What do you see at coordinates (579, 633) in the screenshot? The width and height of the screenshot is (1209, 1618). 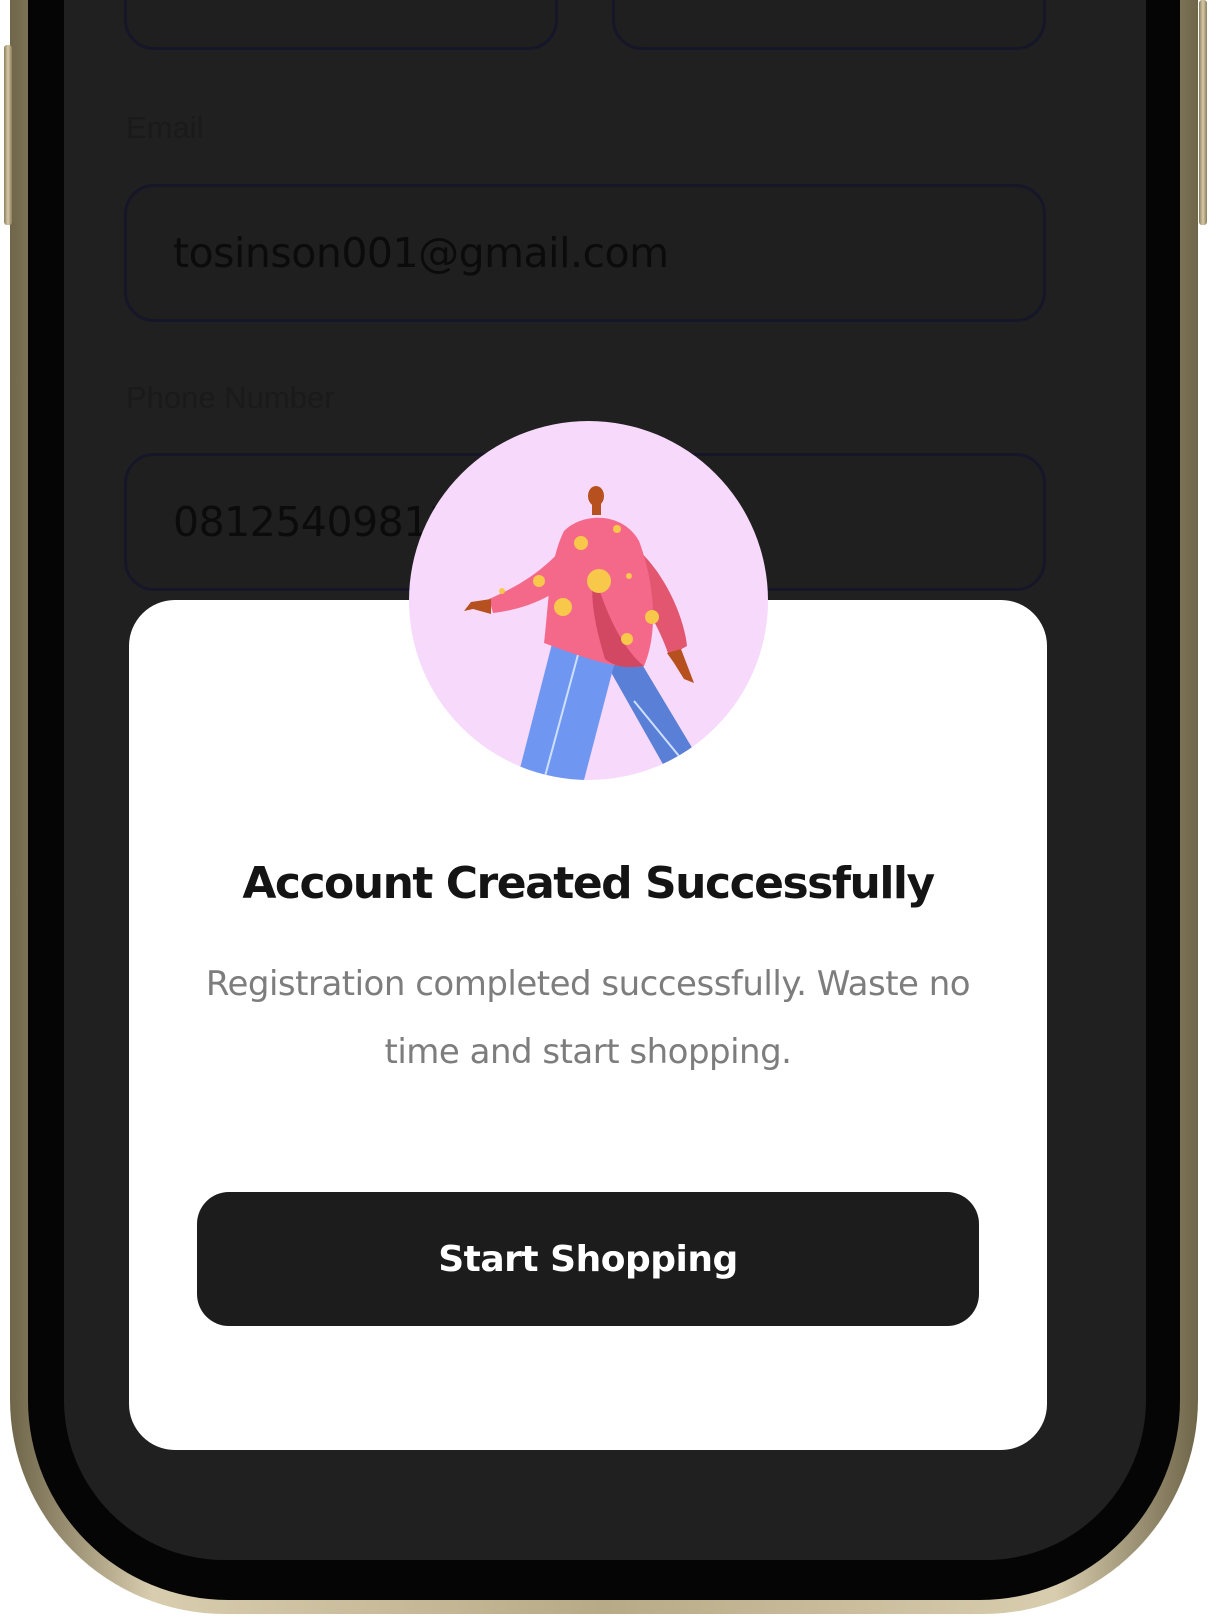 I see `walking-person-icon` at bounding box center [579, 633].